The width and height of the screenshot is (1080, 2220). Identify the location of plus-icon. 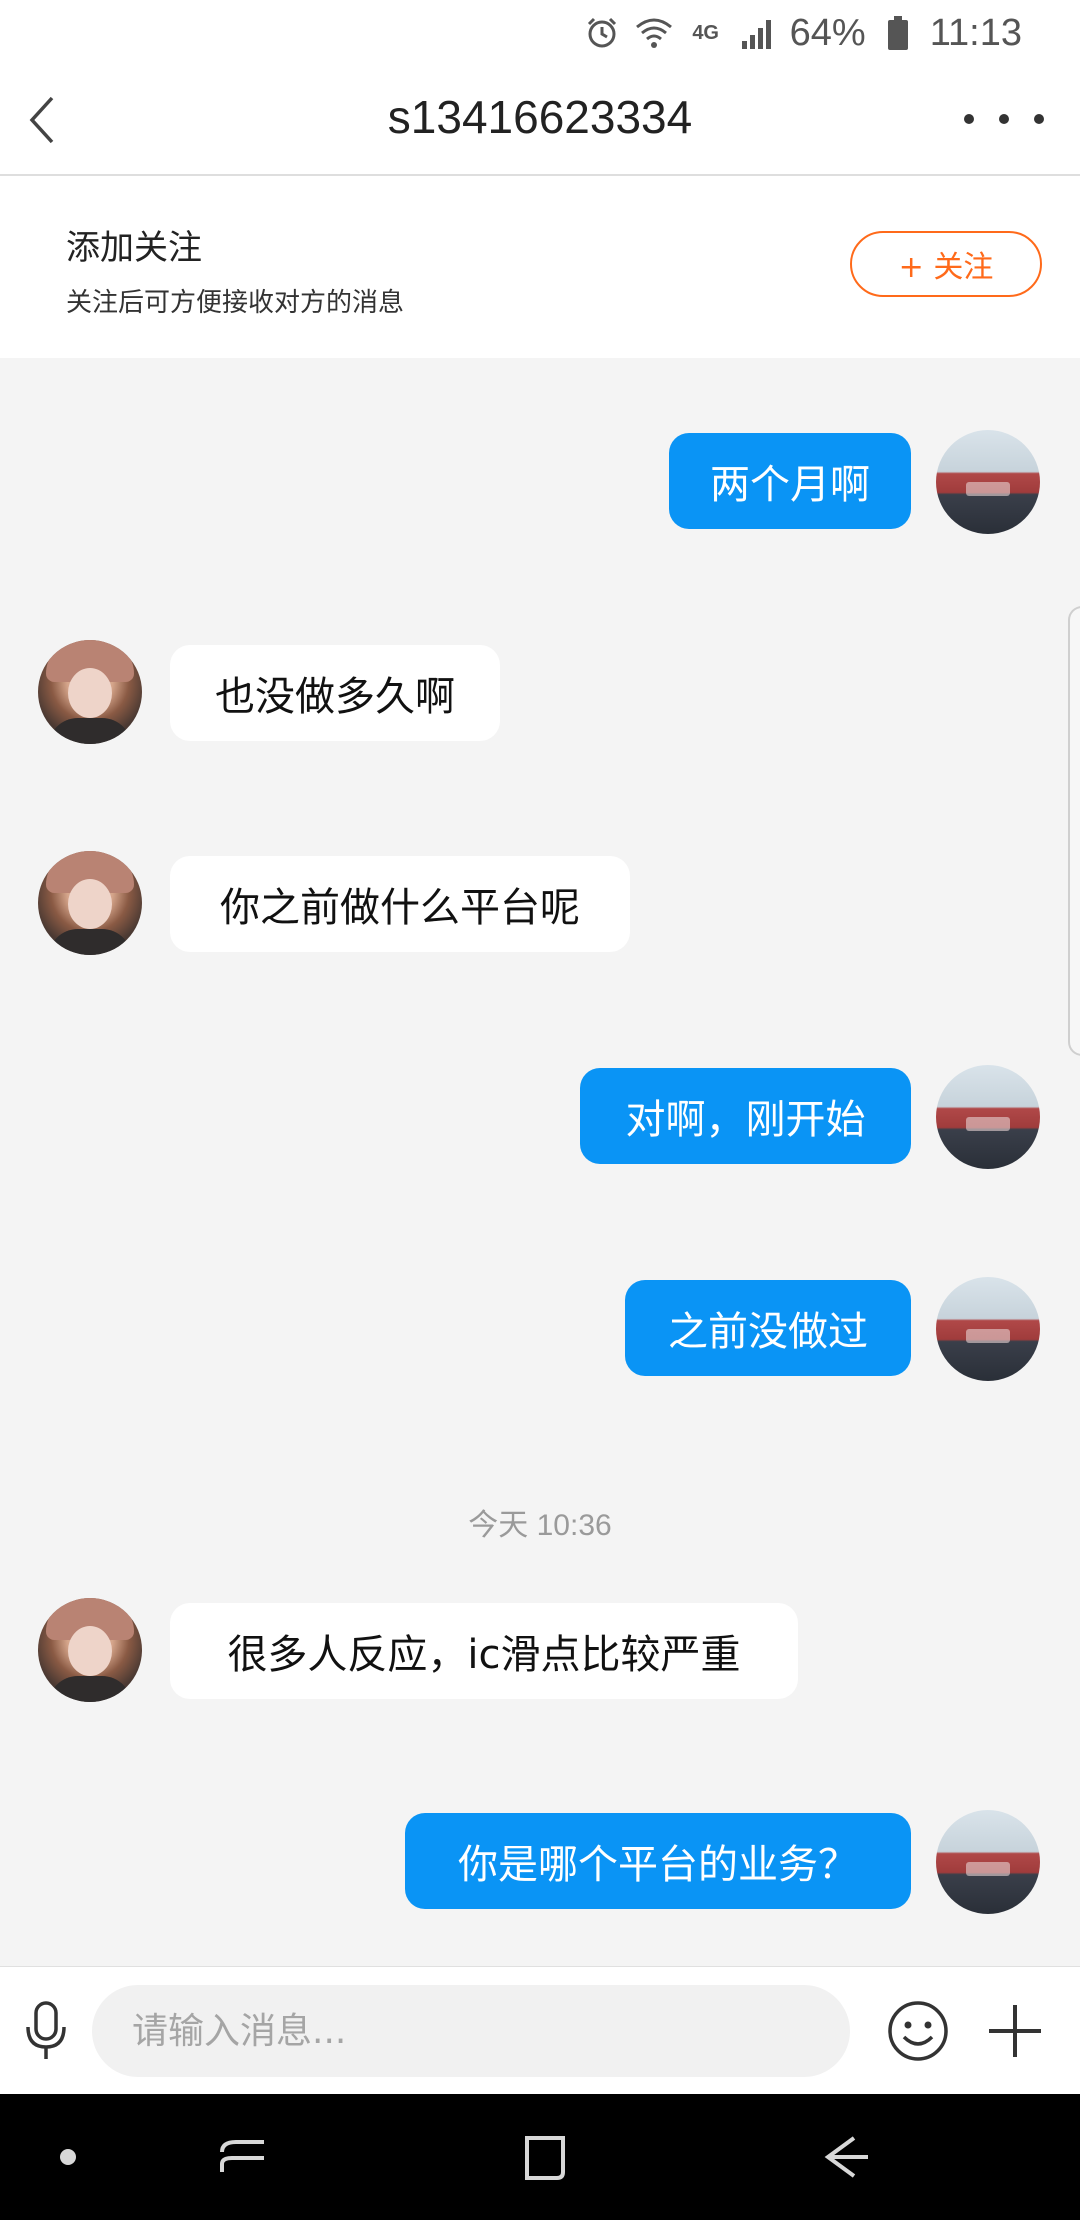
(1015, 2031).